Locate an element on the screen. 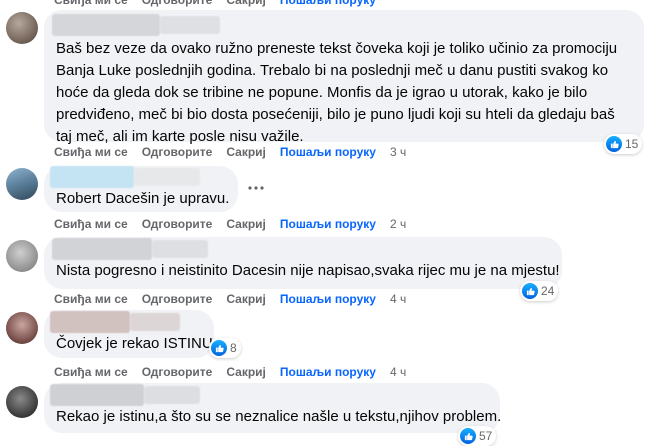 This screenshot has width=654, height=446. reaction-count: 8 is located at coordinates (225, 348).